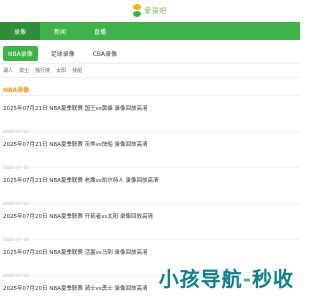  What do you see at coordinates (151, 180) in the screenshot?
I see `item-title: 2025年07月21日 NBA夏季联赛 老鹰vs凯尔特人 录像回放高清` at bounding box center [151, 180].